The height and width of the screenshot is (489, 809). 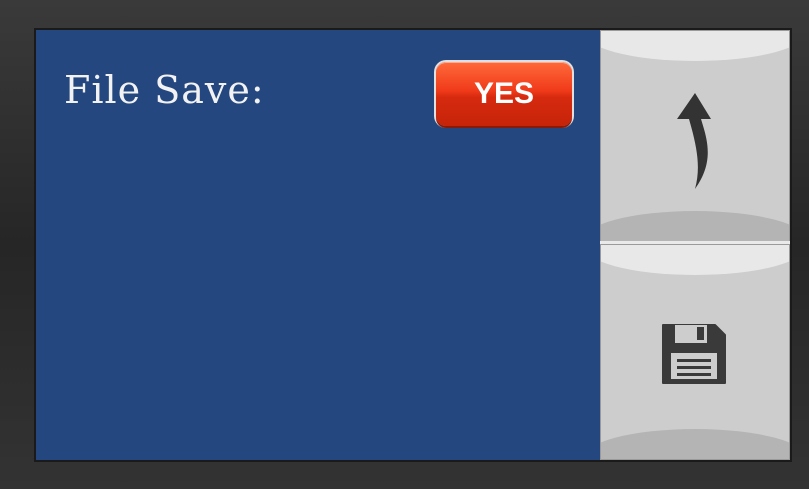 I want to click on back-button, so click(x=695, y=136).